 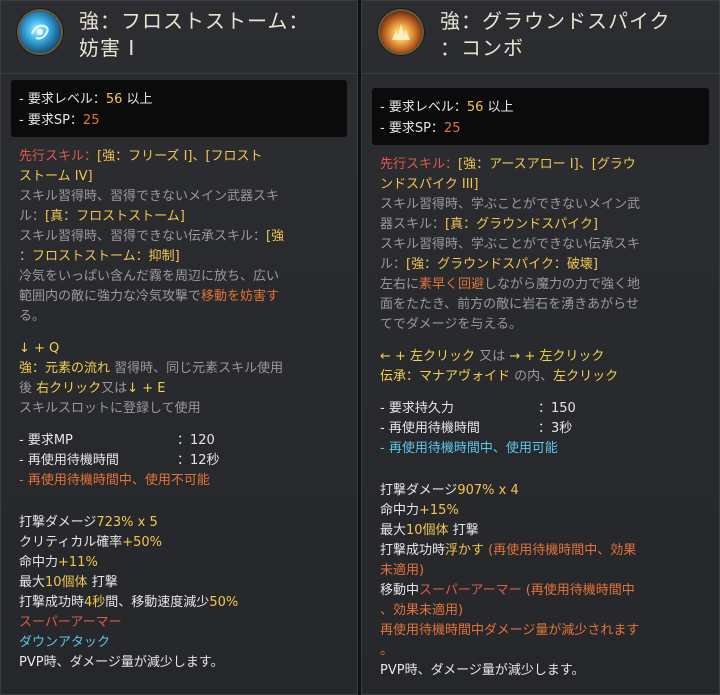 I want to click on succession-restriction-cont: ル：[強：グラウンドスパイク：破壊], so click(x=489, y=264).